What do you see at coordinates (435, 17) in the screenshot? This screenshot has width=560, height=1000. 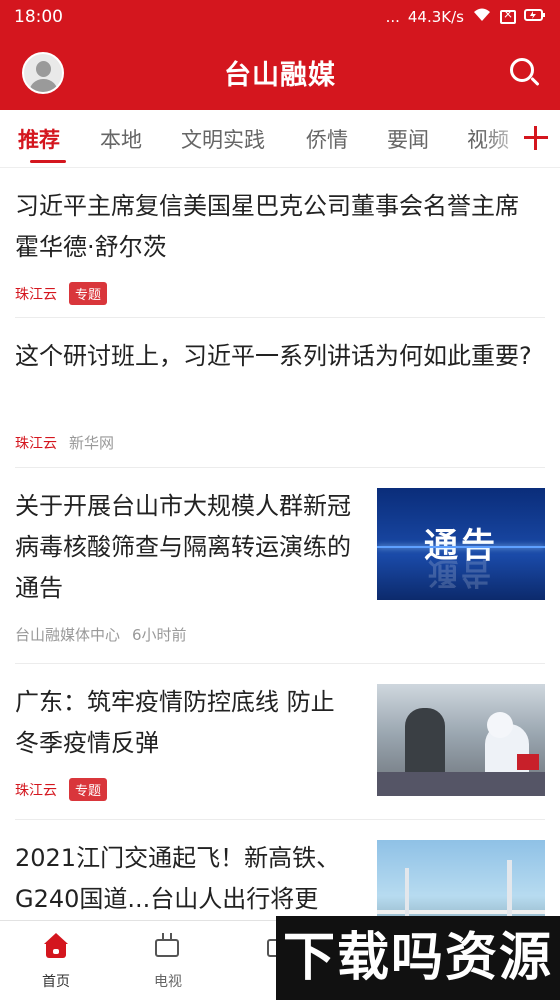 I see `net-speed: 44.3K/s` at bounding box center [435, 17].